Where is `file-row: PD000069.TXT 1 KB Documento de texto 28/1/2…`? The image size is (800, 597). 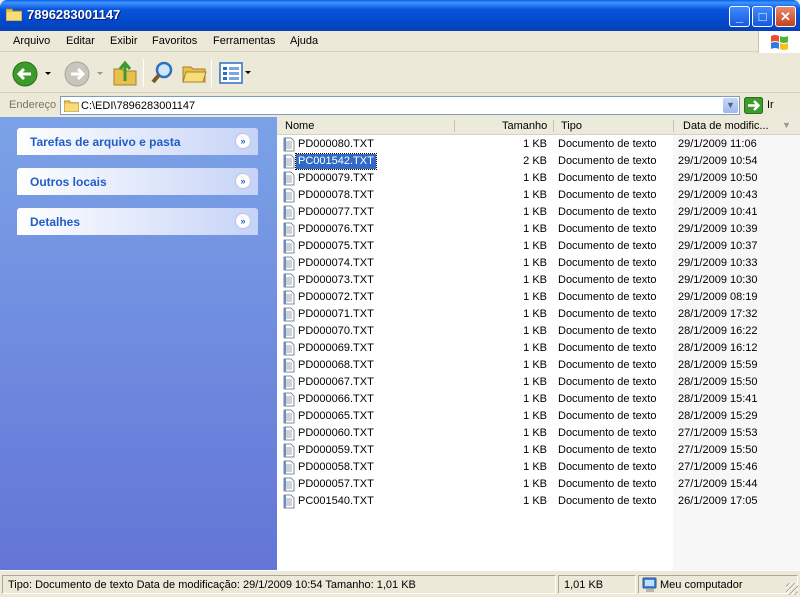 file-row: PD000069.TXT 1 KB Documento de texto 28/1/2… is located at coordinates (538, 348).